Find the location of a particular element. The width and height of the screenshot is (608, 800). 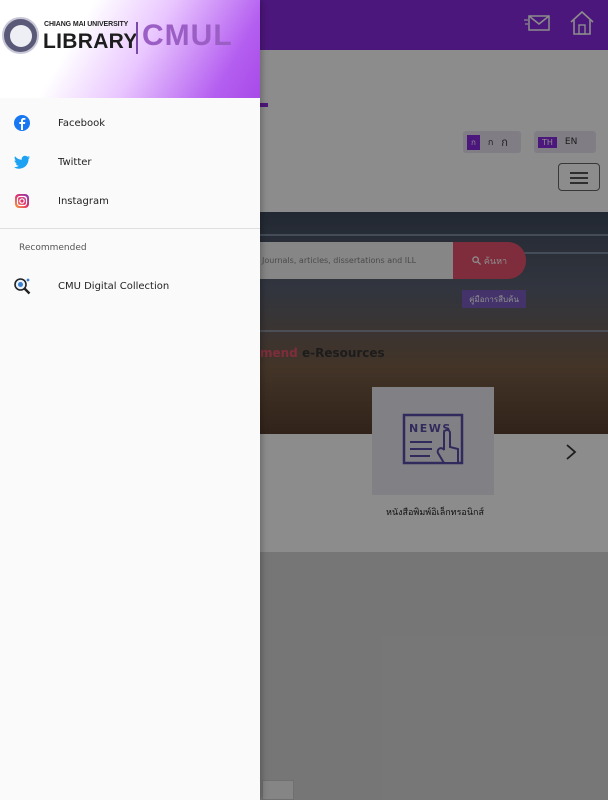

instagram-icon is located at coordinates (22, 201).